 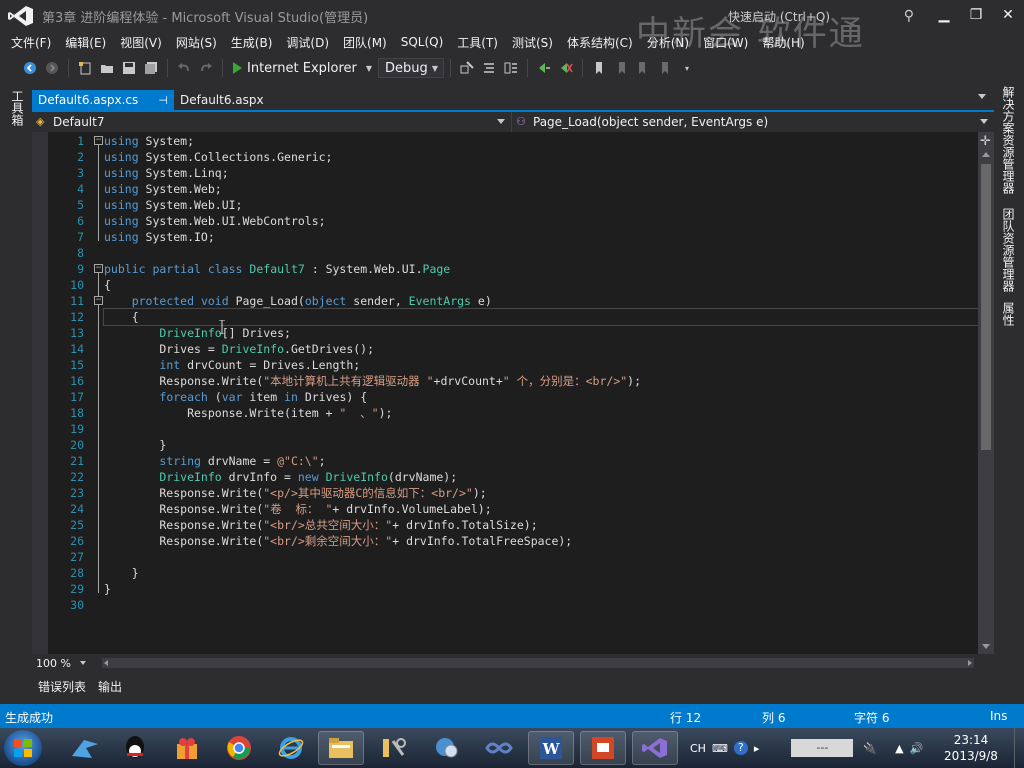 I want to click on restore-button: ❐, so click(x=976, y=15).